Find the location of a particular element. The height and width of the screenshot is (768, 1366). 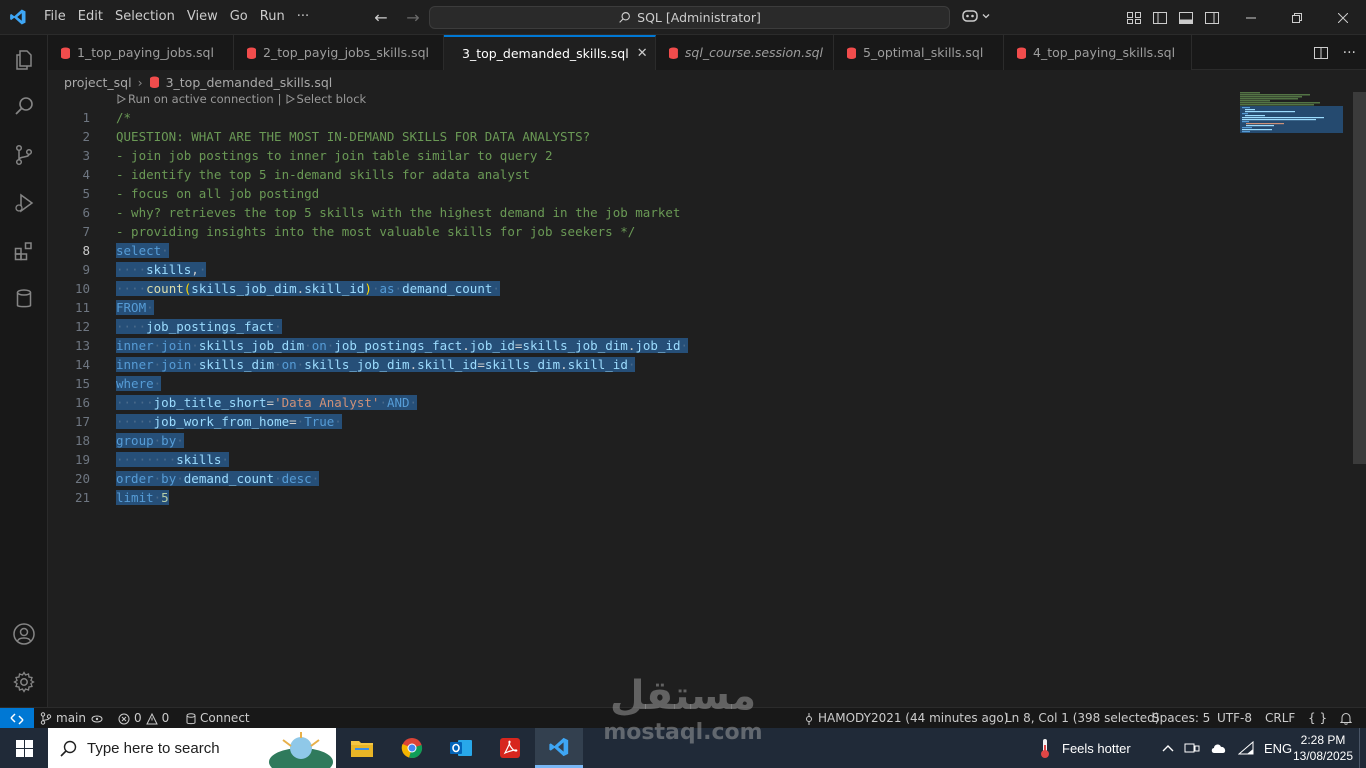

code-line: 12 ····job_postings_fact· is located at coordinates (693, 326).